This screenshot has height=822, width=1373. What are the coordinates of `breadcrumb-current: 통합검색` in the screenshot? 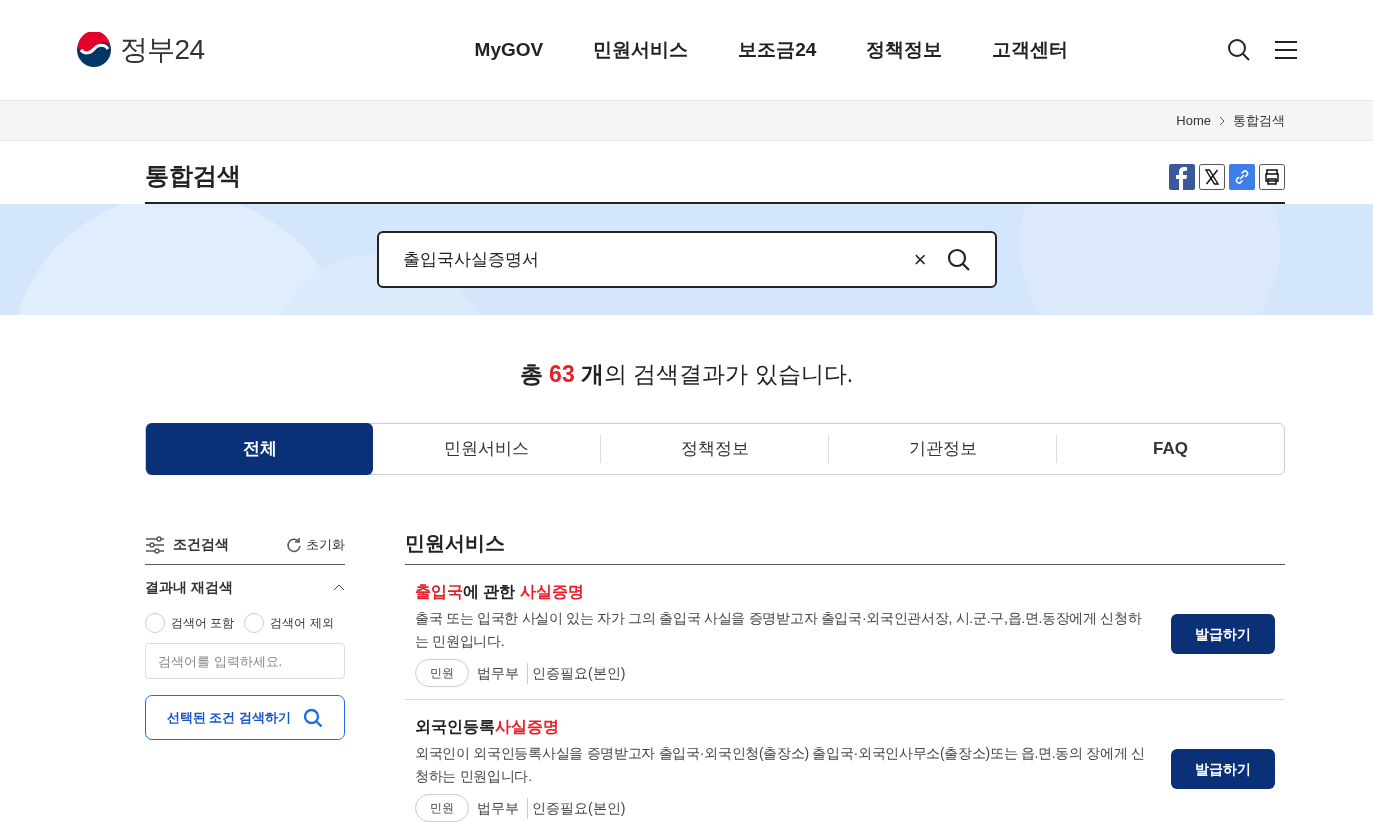 It's located at (1259, 120).